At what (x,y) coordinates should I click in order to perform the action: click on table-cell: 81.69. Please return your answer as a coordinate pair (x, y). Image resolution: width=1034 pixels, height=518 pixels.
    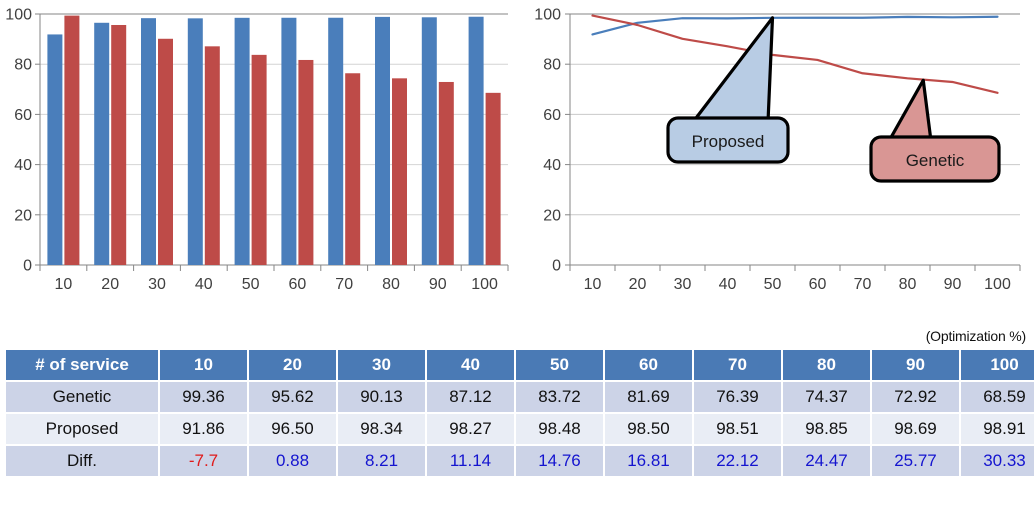
    Looking at the image, I should click on (648, 397).